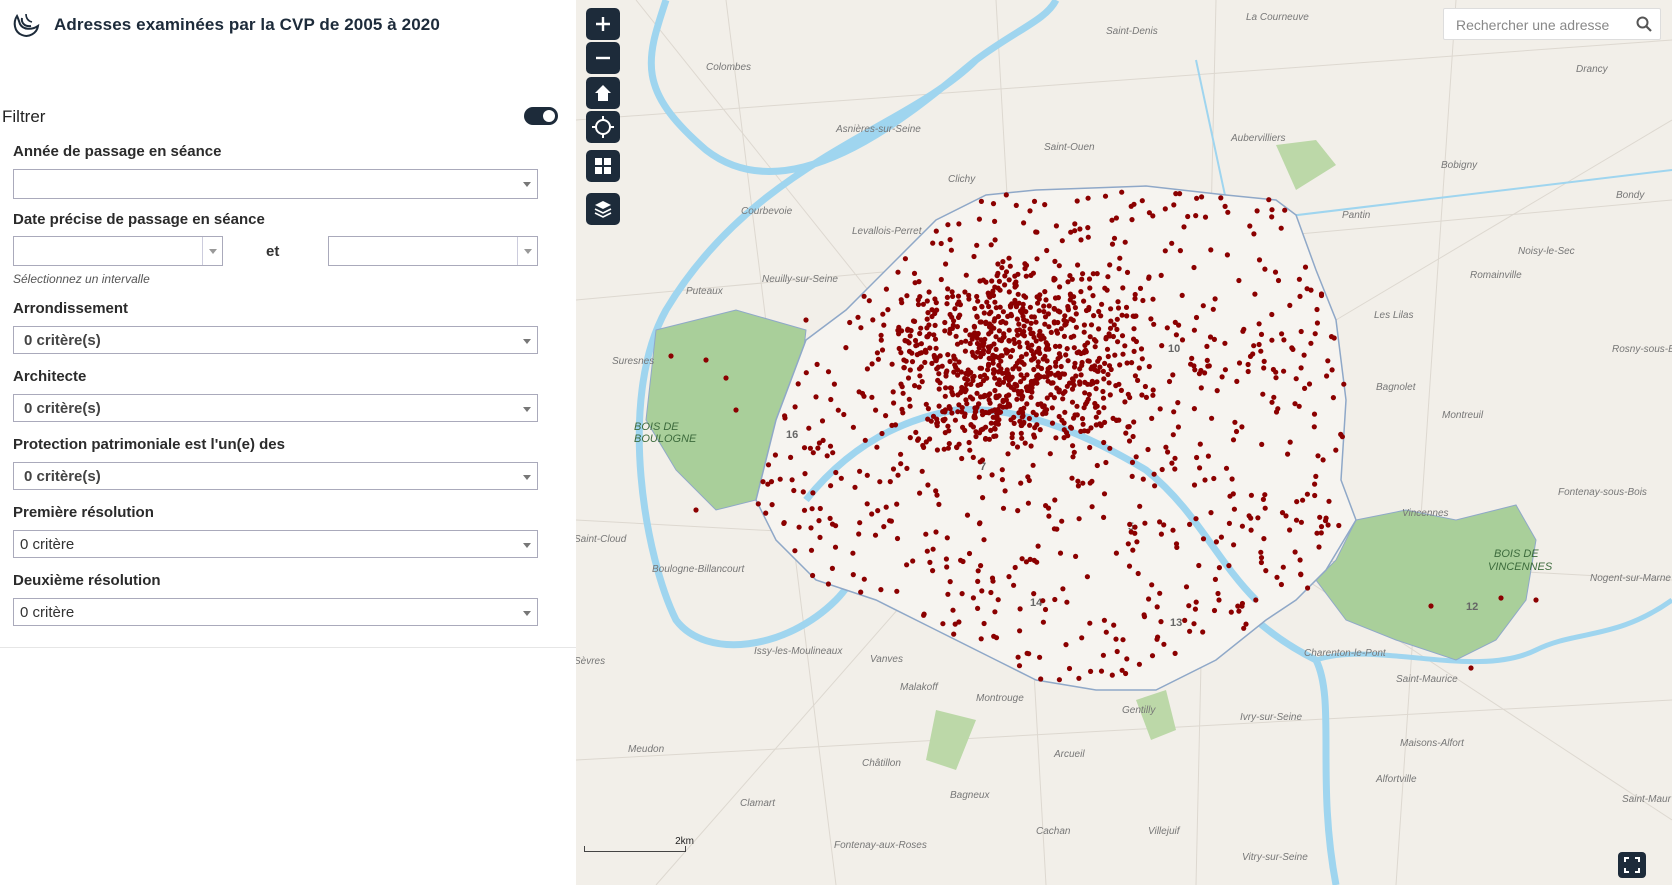 This screenshot has width=1672, height=890. Describe the element at coordinates (527, 251) in the screenshot. I see `date-end-dropdown` at that location.